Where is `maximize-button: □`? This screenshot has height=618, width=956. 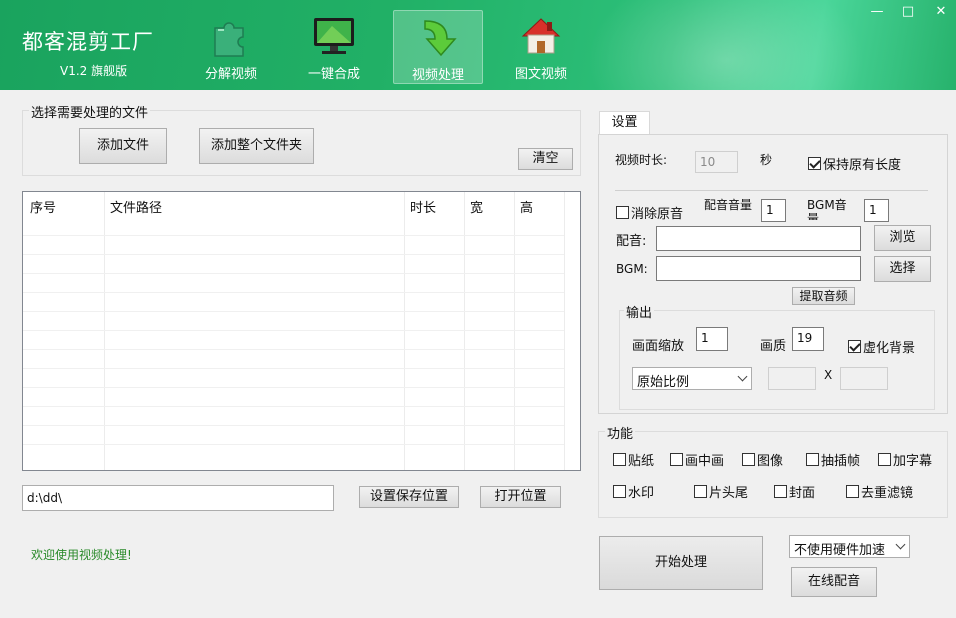
maximize-button: □ is located at coordinates (908, 12).